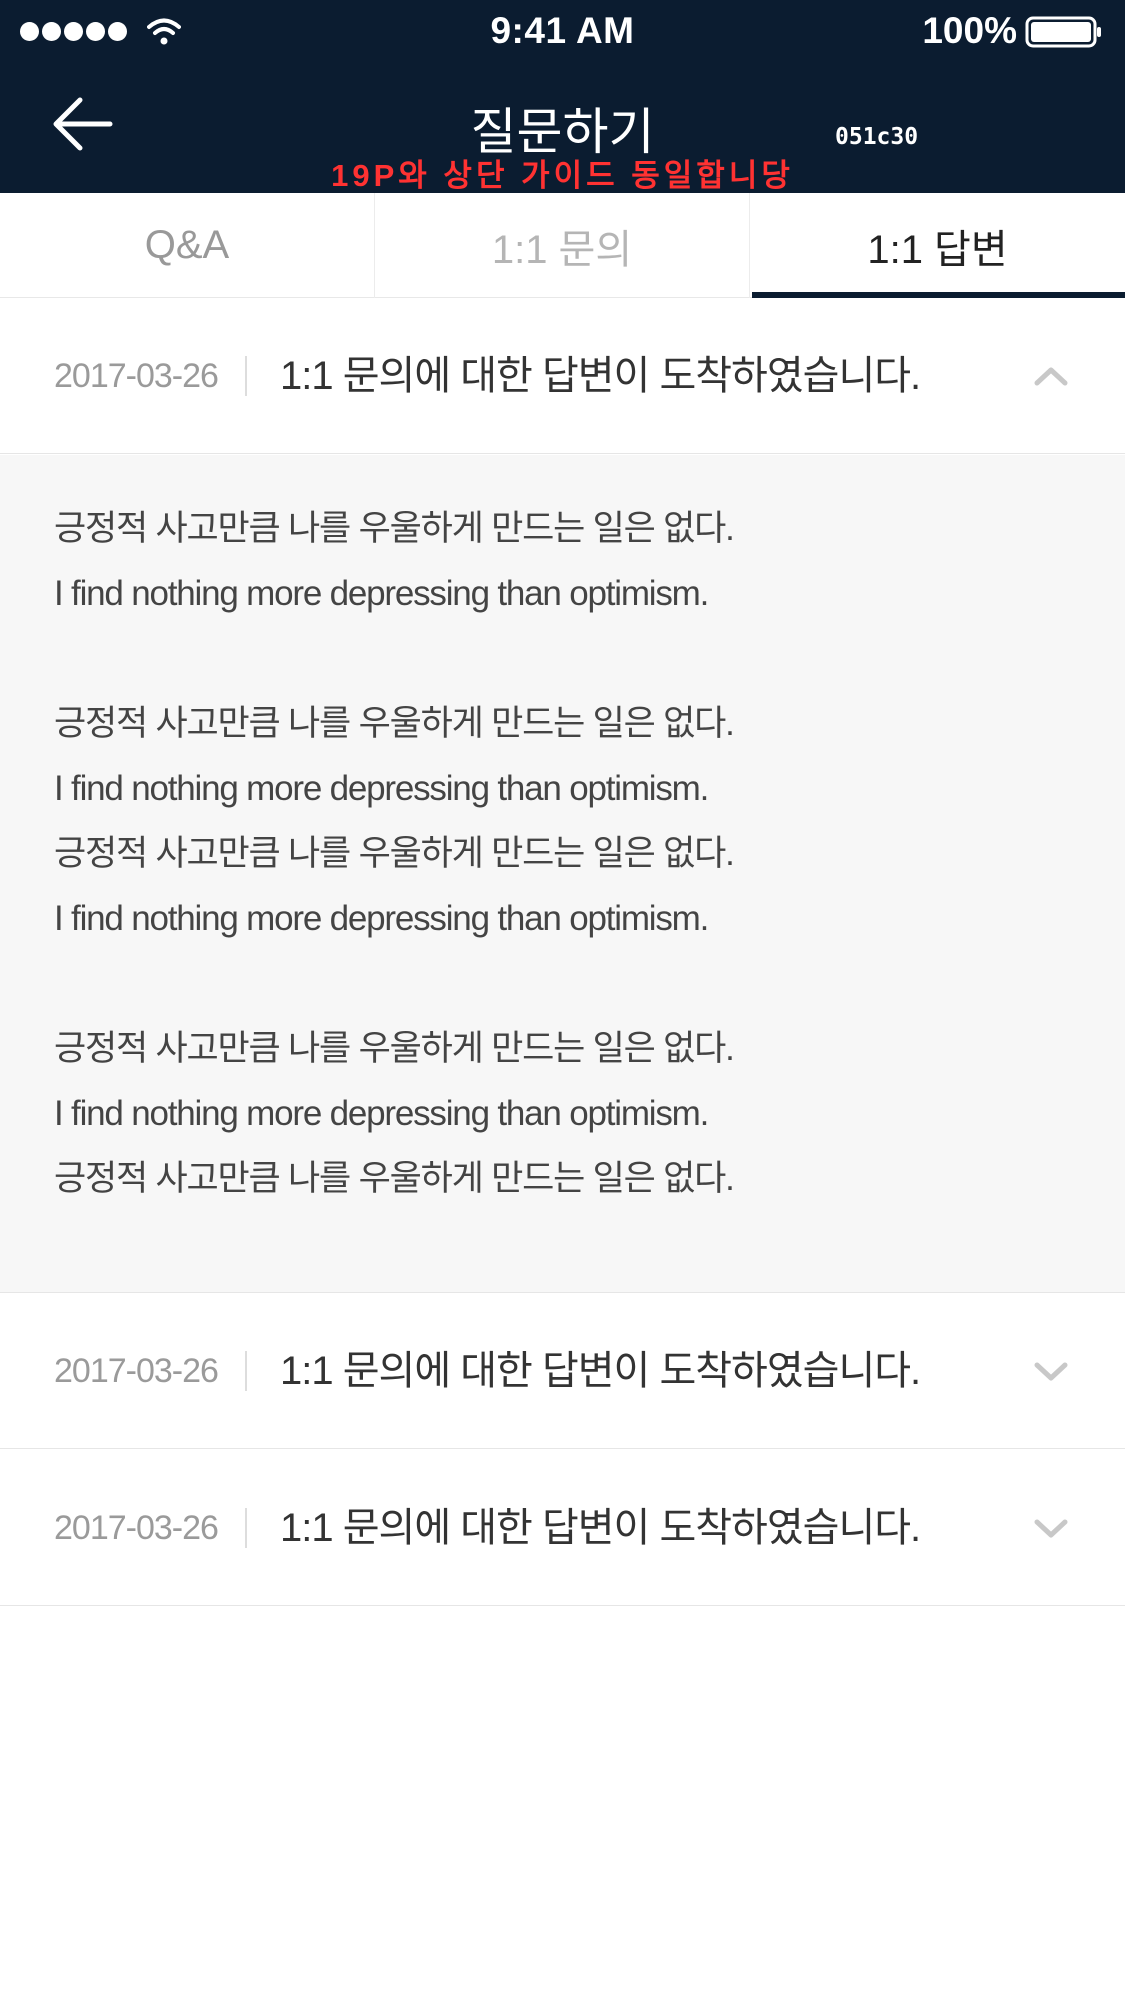  What do you see at coordinates (877, 137) in the screenshot?
I see `color-code-note: 051c30` at bounding box center [877, 137].